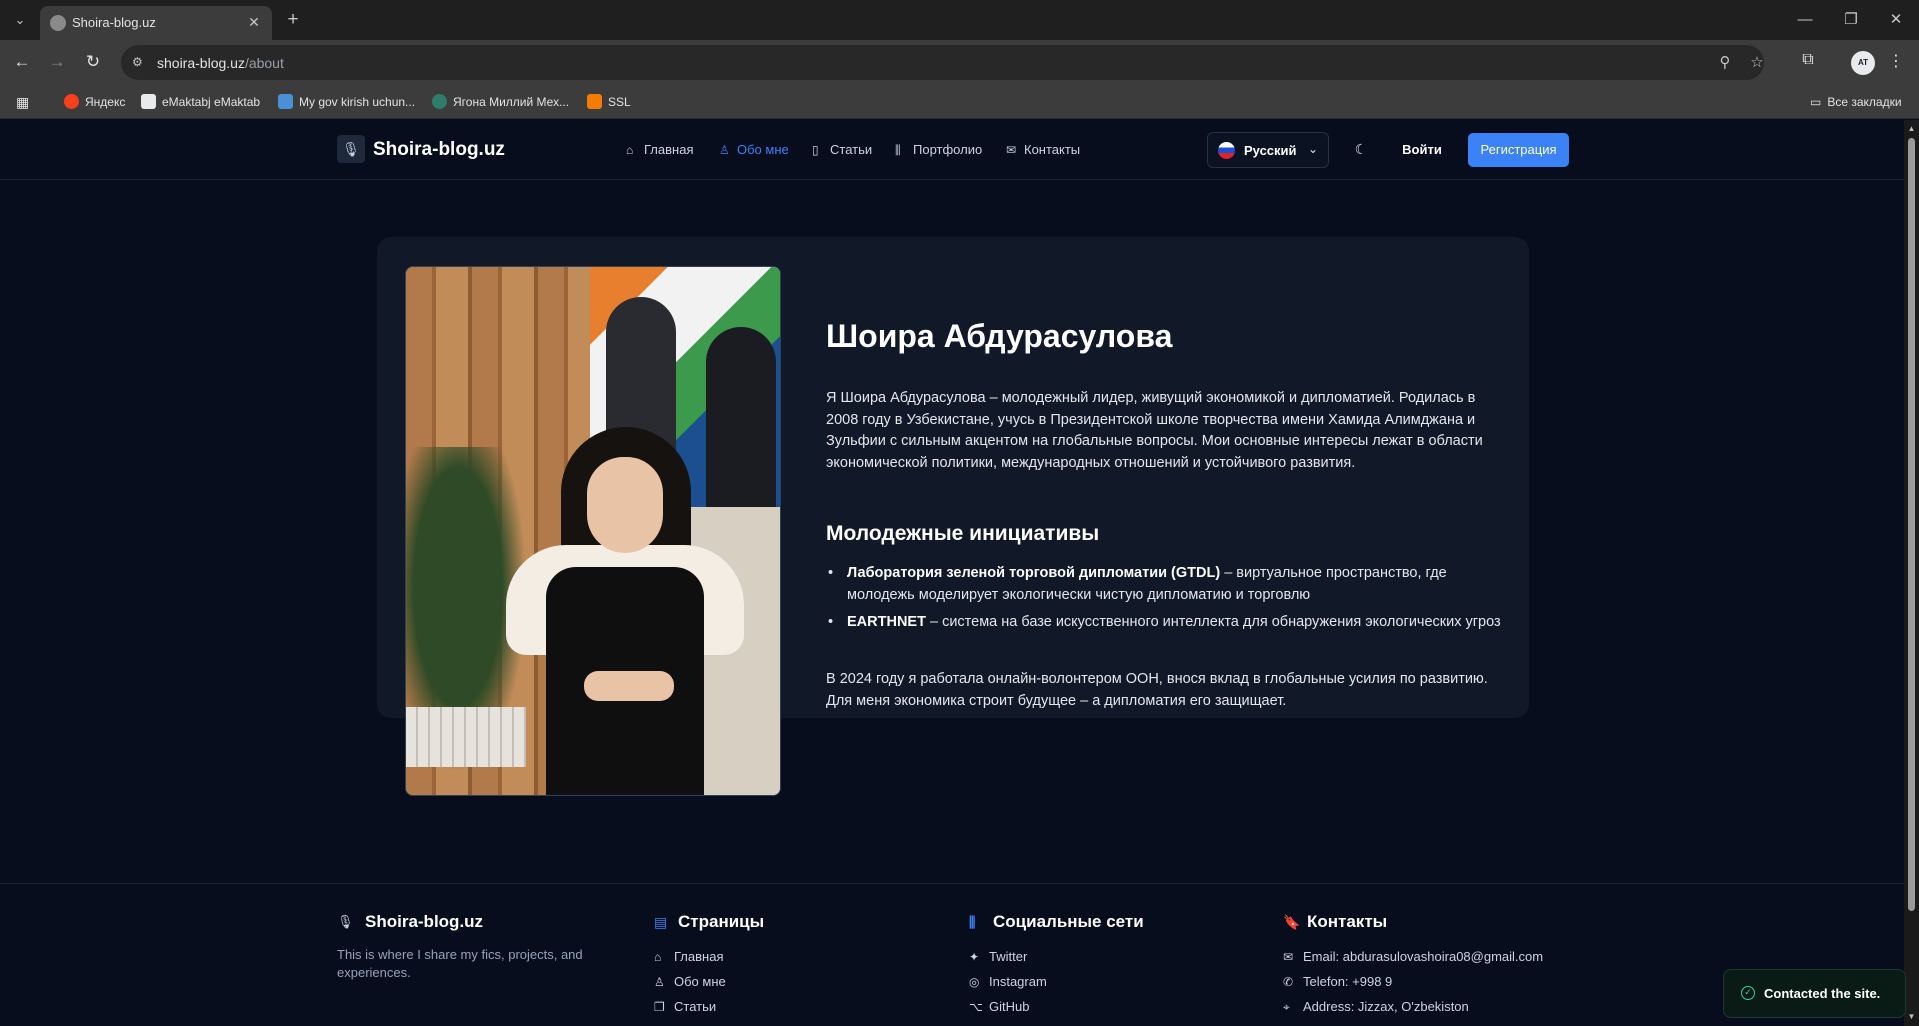 The width and height of the screenshot is (1919, 1026). What do you see at coordinates (1288, 982) in the screenshot?
I see `phone-icon: ✆` at bounding box center [1288, 982].